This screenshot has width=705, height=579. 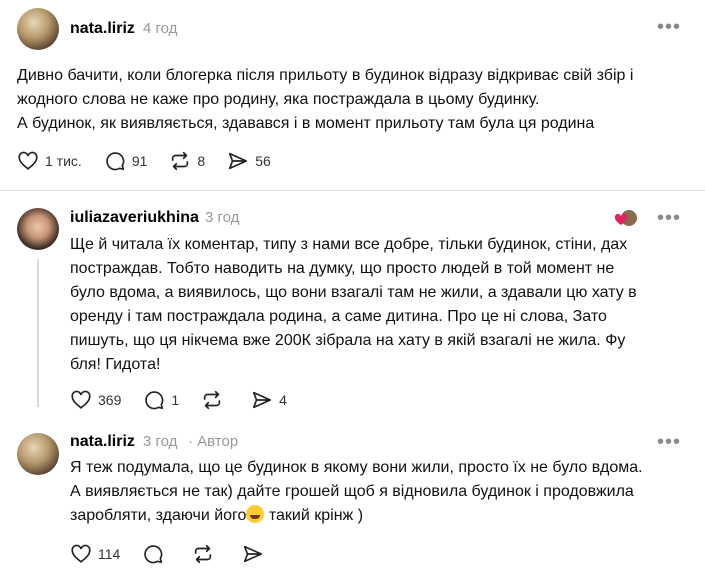 I want to click on repost-count: 8, so click(x=201, y=161).